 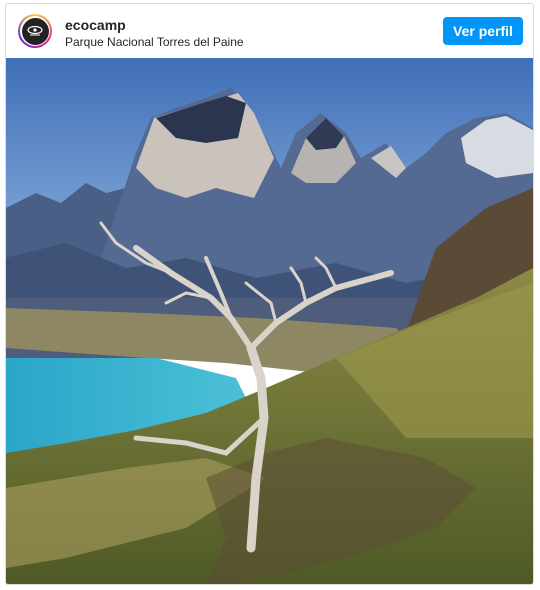 What do you see at coordinates (483, 31) in the screenshot?
I see `view-profile-button: Ver perfil` at bounding box center [483, 31].